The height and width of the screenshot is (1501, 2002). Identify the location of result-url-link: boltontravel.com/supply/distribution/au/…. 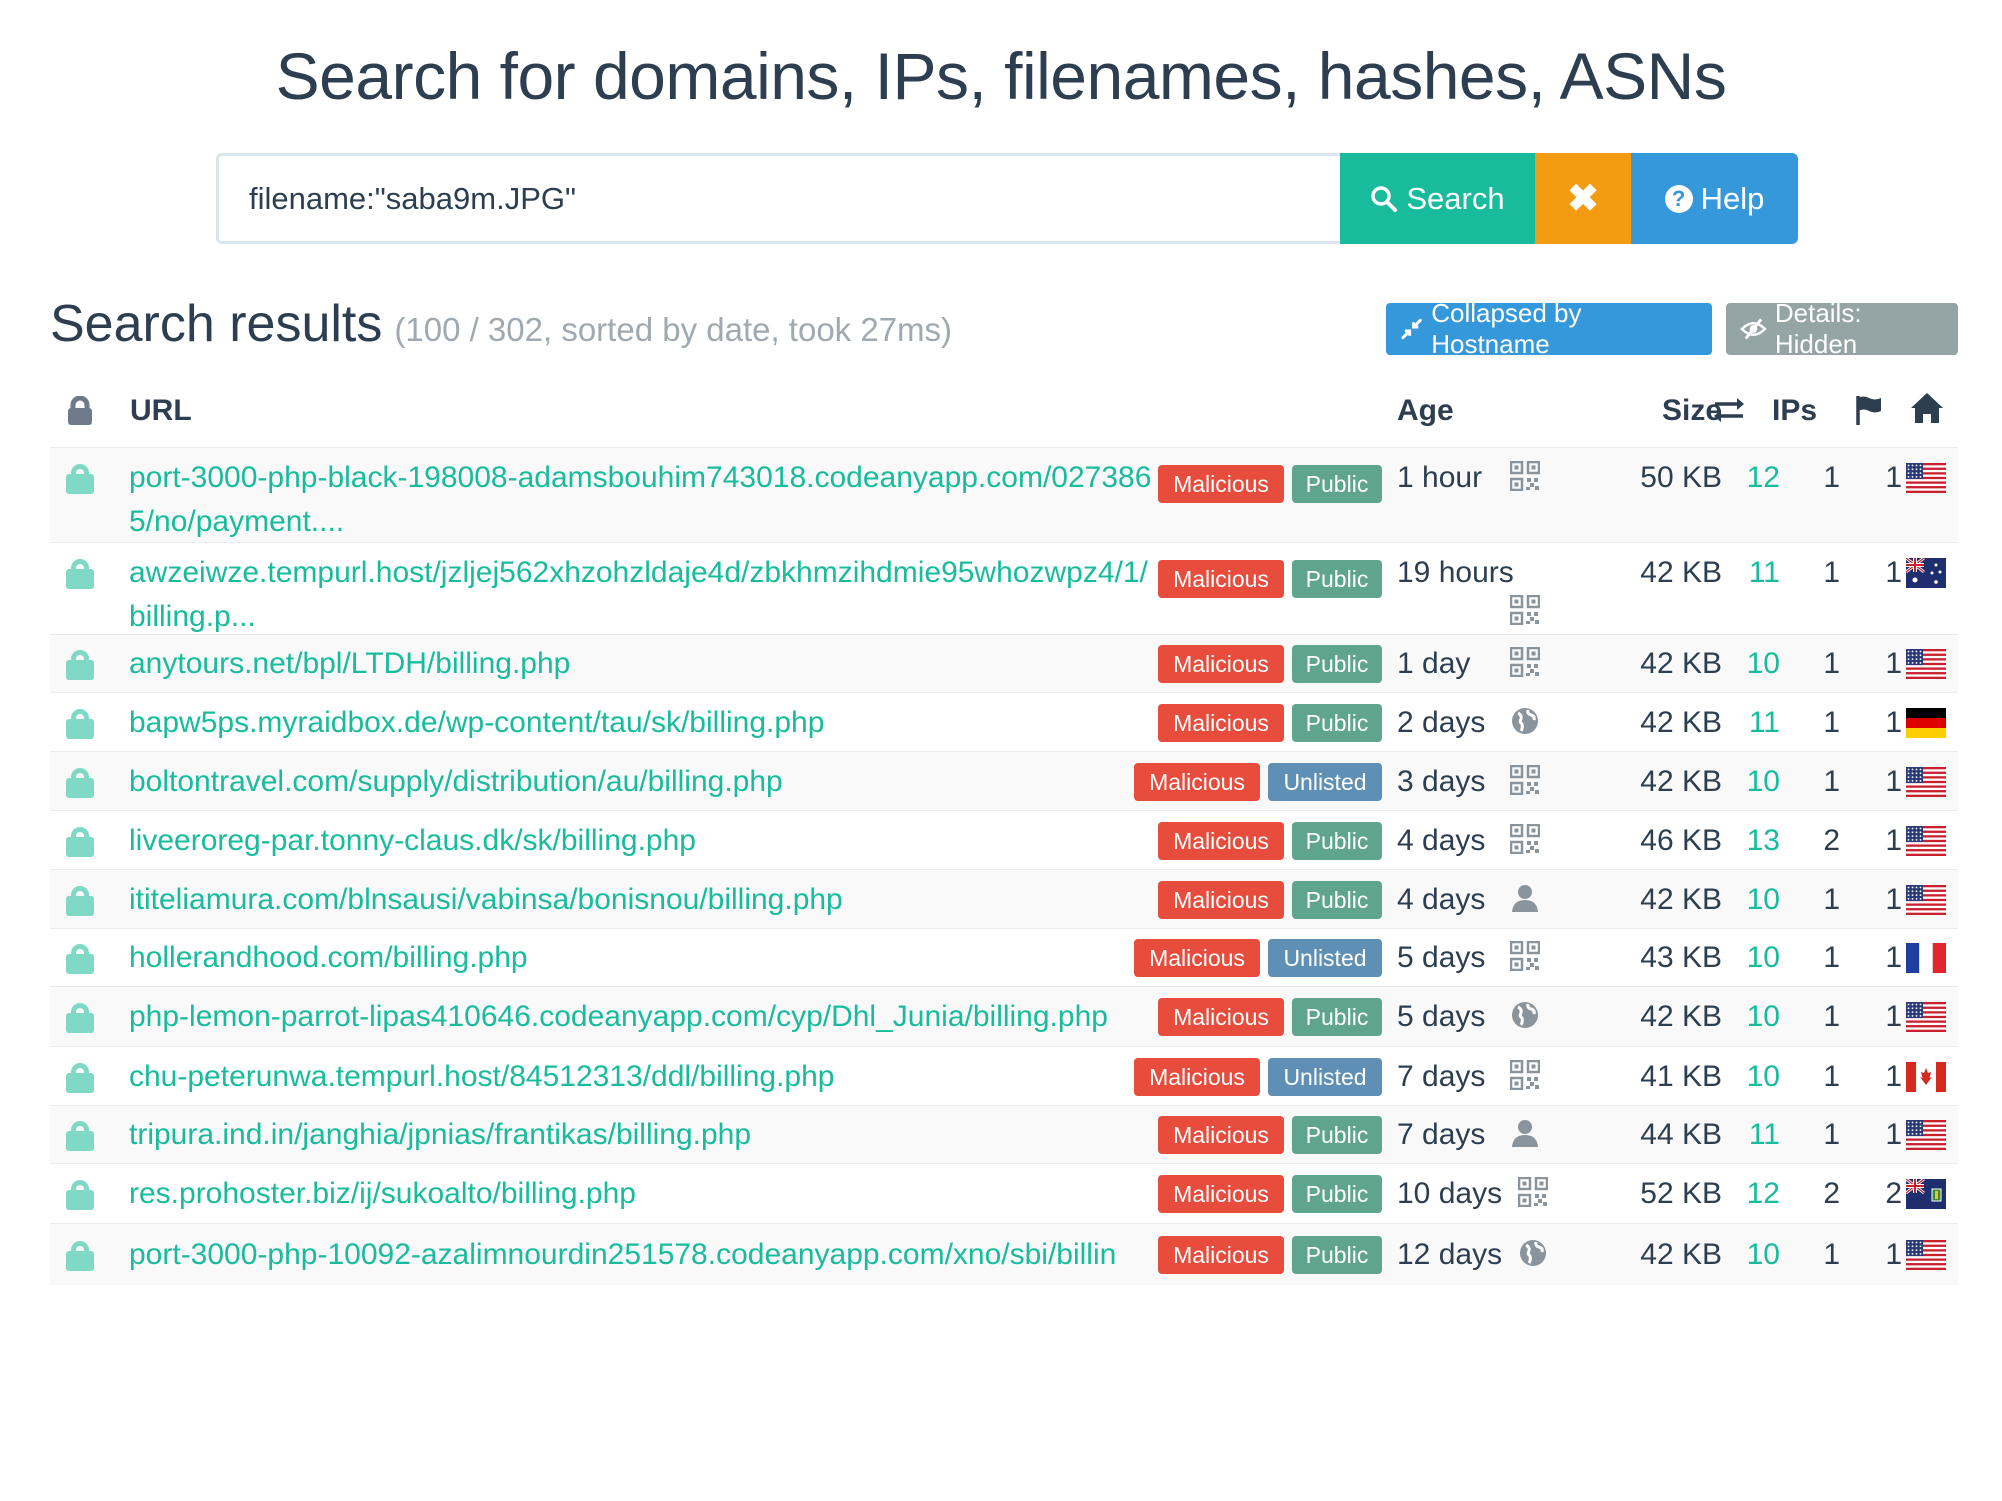
(626, 782).